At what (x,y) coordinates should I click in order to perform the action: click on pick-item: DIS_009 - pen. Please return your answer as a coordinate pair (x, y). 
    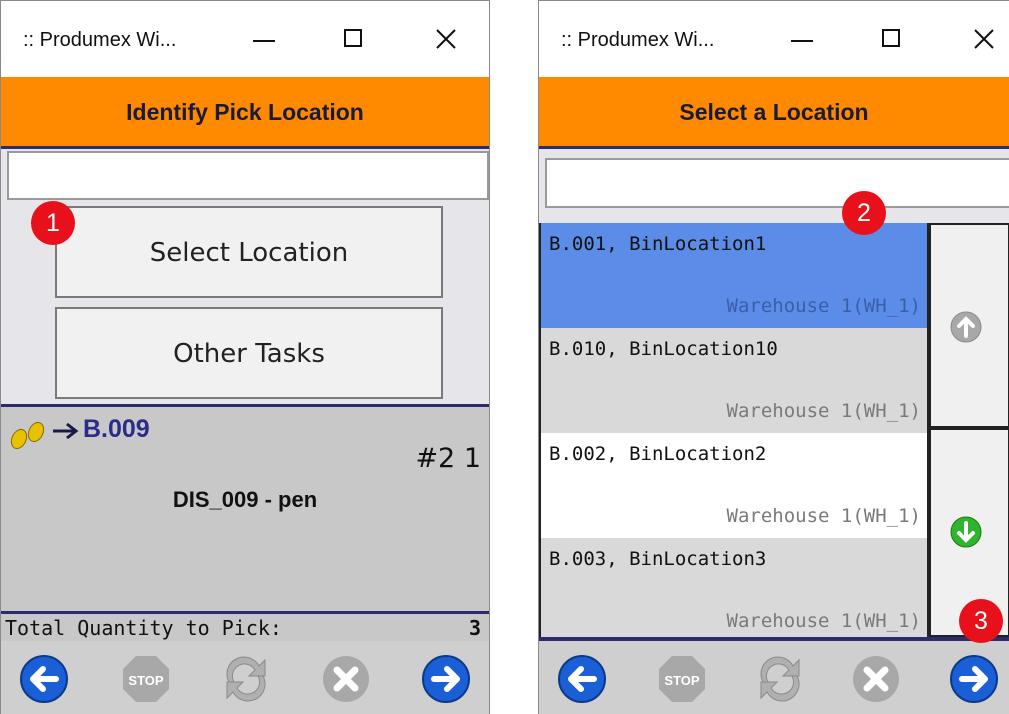
    Looking at the image, I should click on (245, 499).